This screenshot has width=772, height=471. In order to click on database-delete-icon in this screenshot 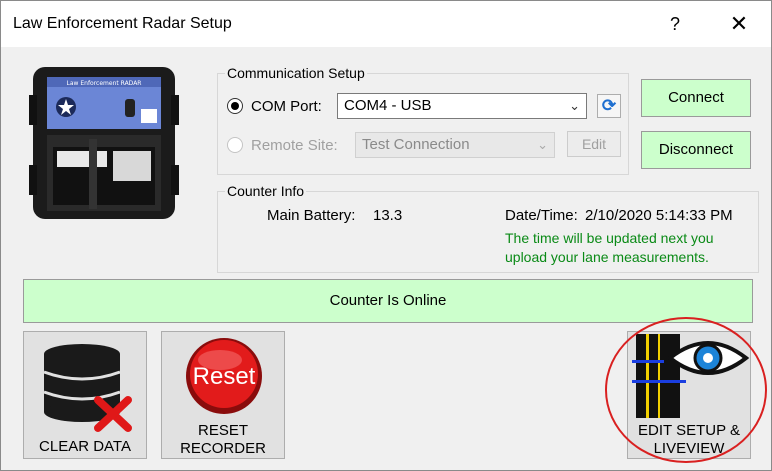, I will do `click(87, 388)`.